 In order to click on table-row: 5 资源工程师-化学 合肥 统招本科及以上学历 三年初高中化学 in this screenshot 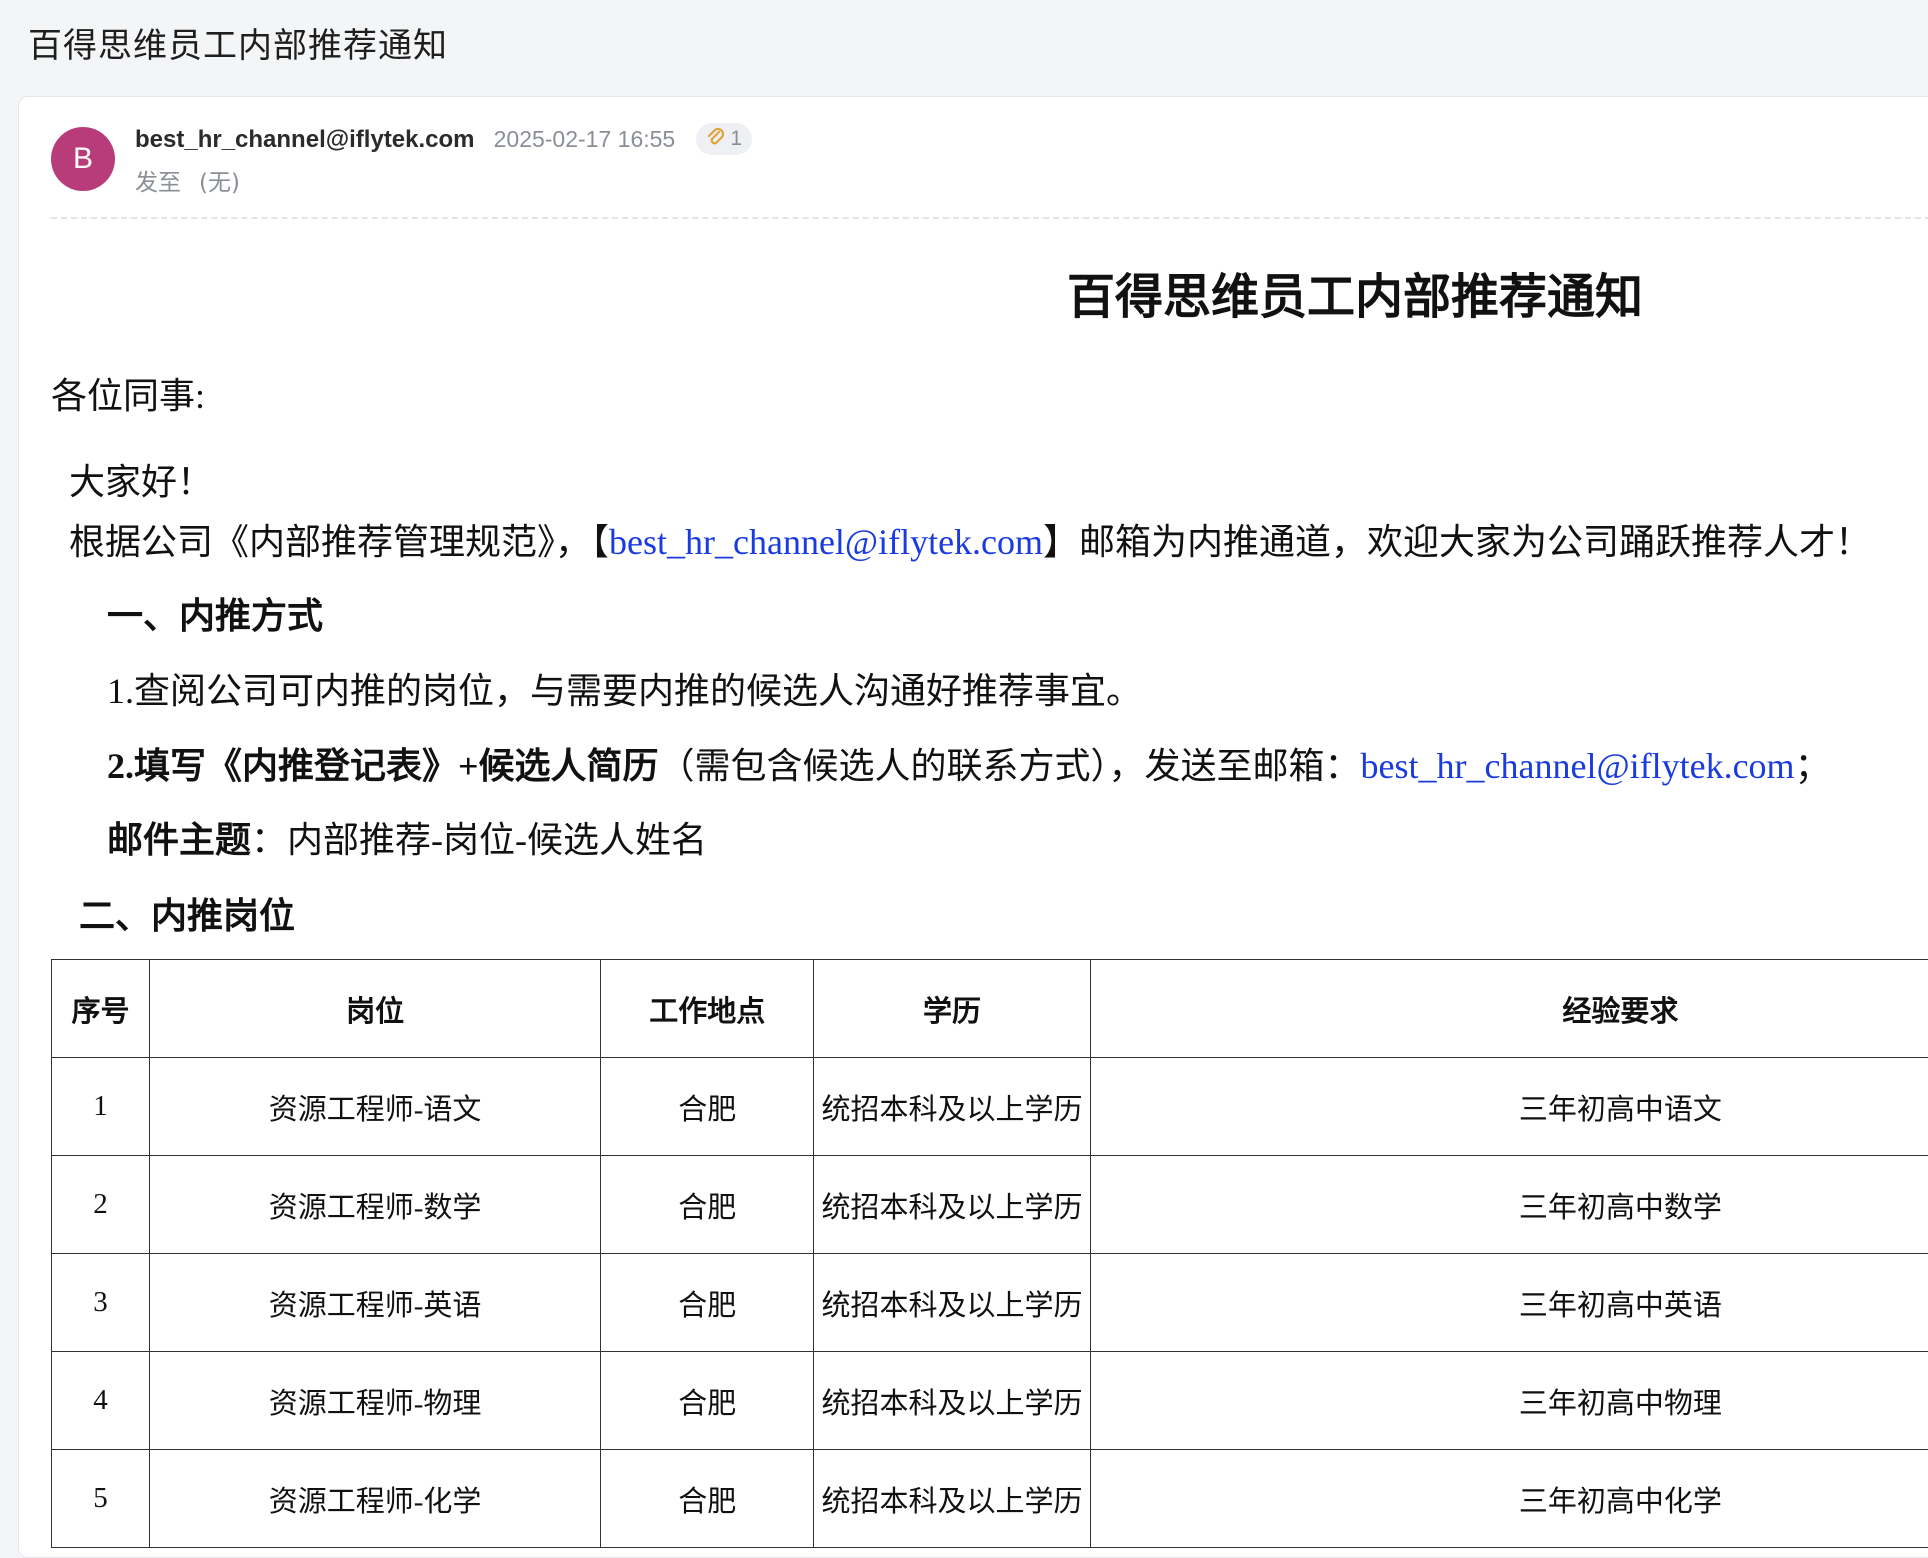, I will do `click(990, 1499)`.